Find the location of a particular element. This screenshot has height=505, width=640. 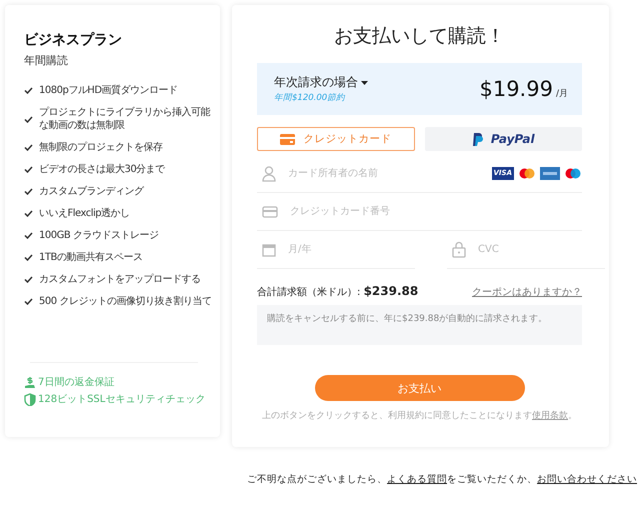

feature-text: 500 クレジットの画像切り抜き割り当て is located at coordinates (125, 301).